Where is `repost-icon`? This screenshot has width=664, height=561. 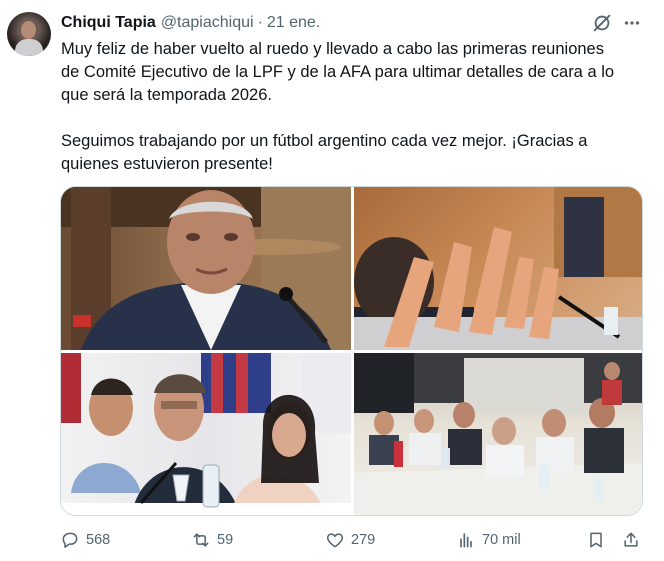
repost-icon is located at coordinates (201, 540).